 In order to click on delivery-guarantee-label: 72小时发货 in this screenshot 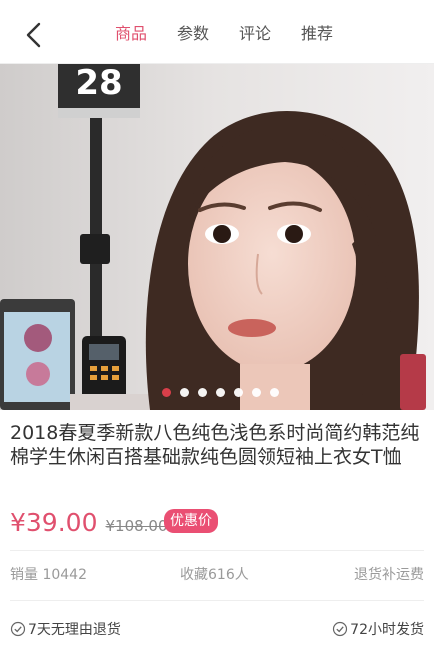, I will do `click(387, 630)`.